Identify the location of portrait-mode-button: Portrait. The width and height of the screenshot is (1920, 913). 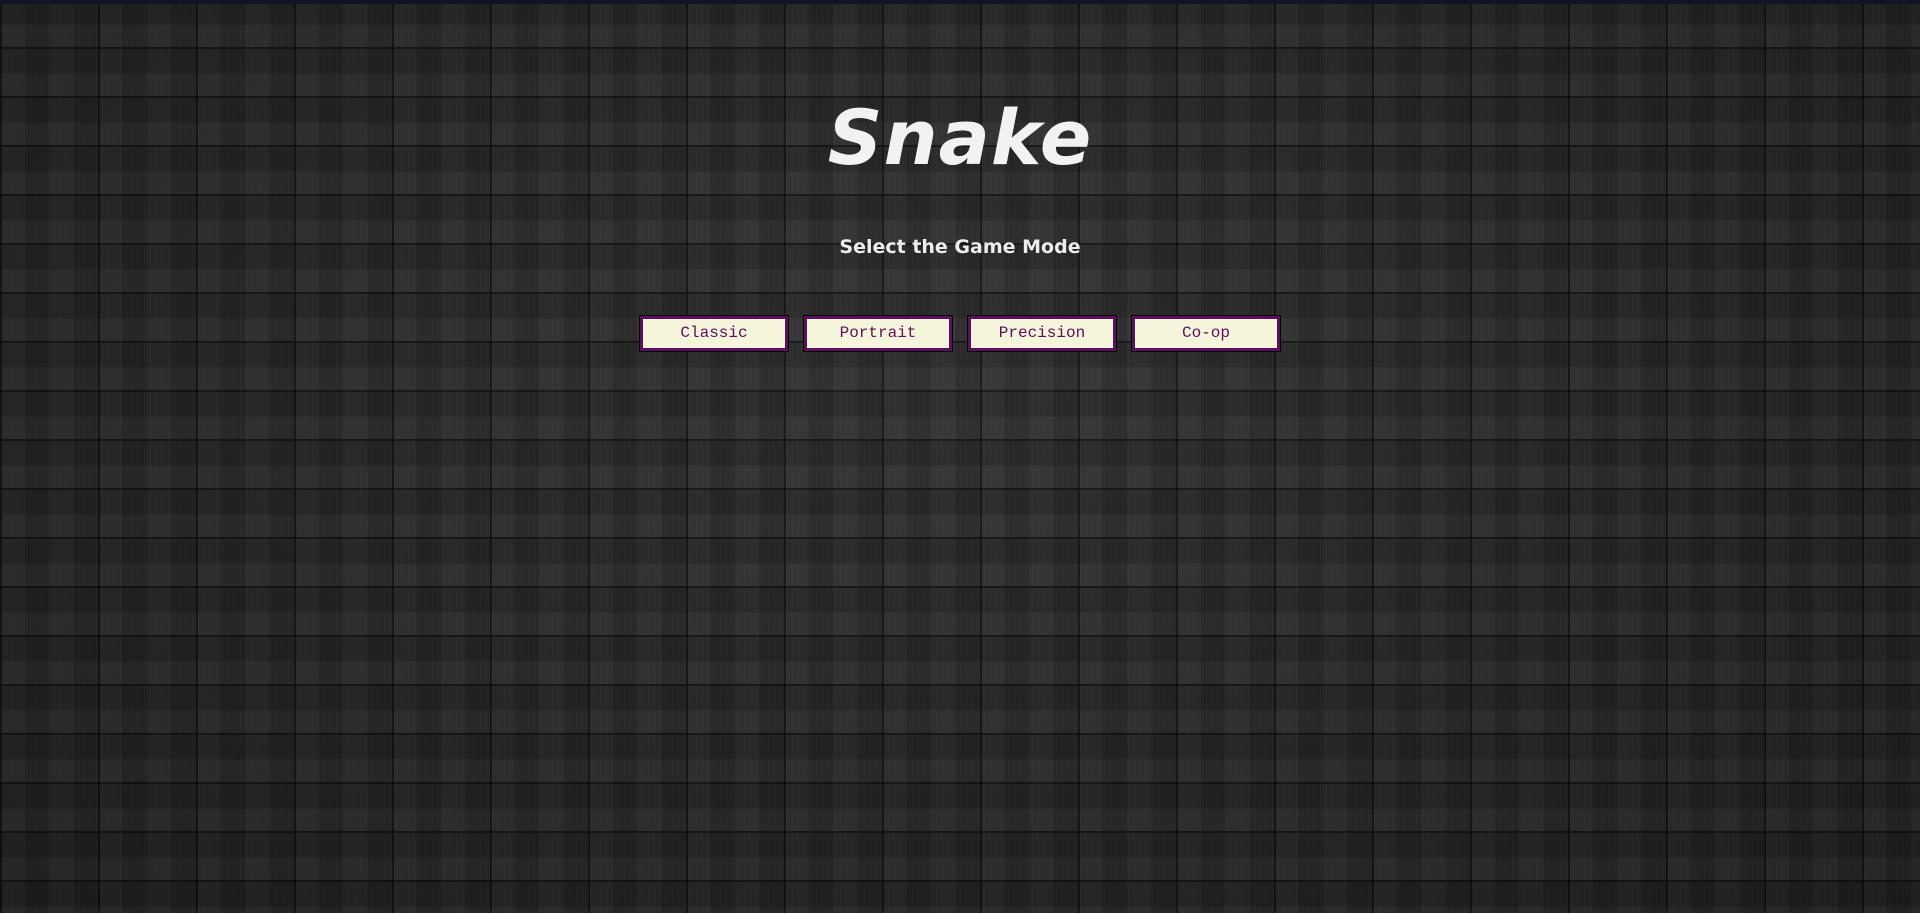
(878, 333).